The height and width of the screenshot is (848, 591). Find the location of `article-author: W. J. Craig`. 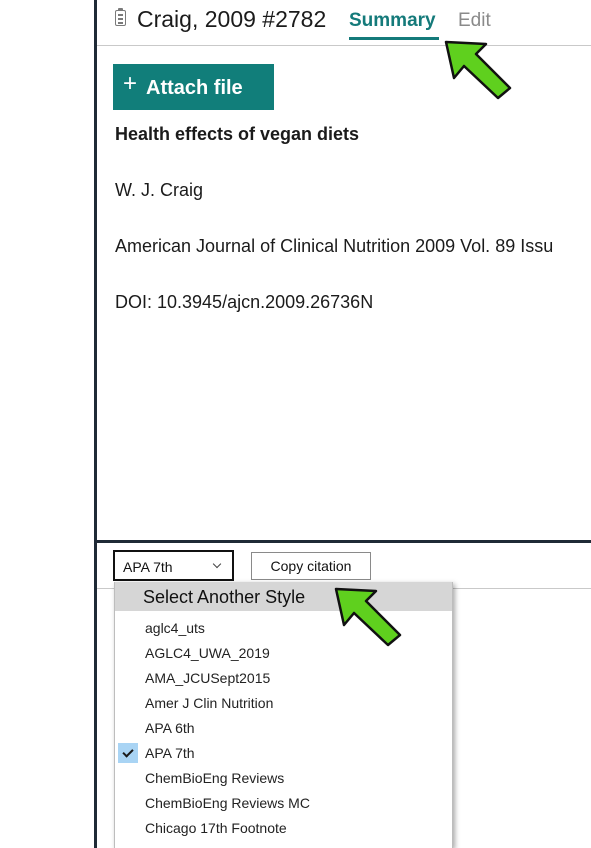

article-author: W. J. Craig is located at coordinates (159, 190).